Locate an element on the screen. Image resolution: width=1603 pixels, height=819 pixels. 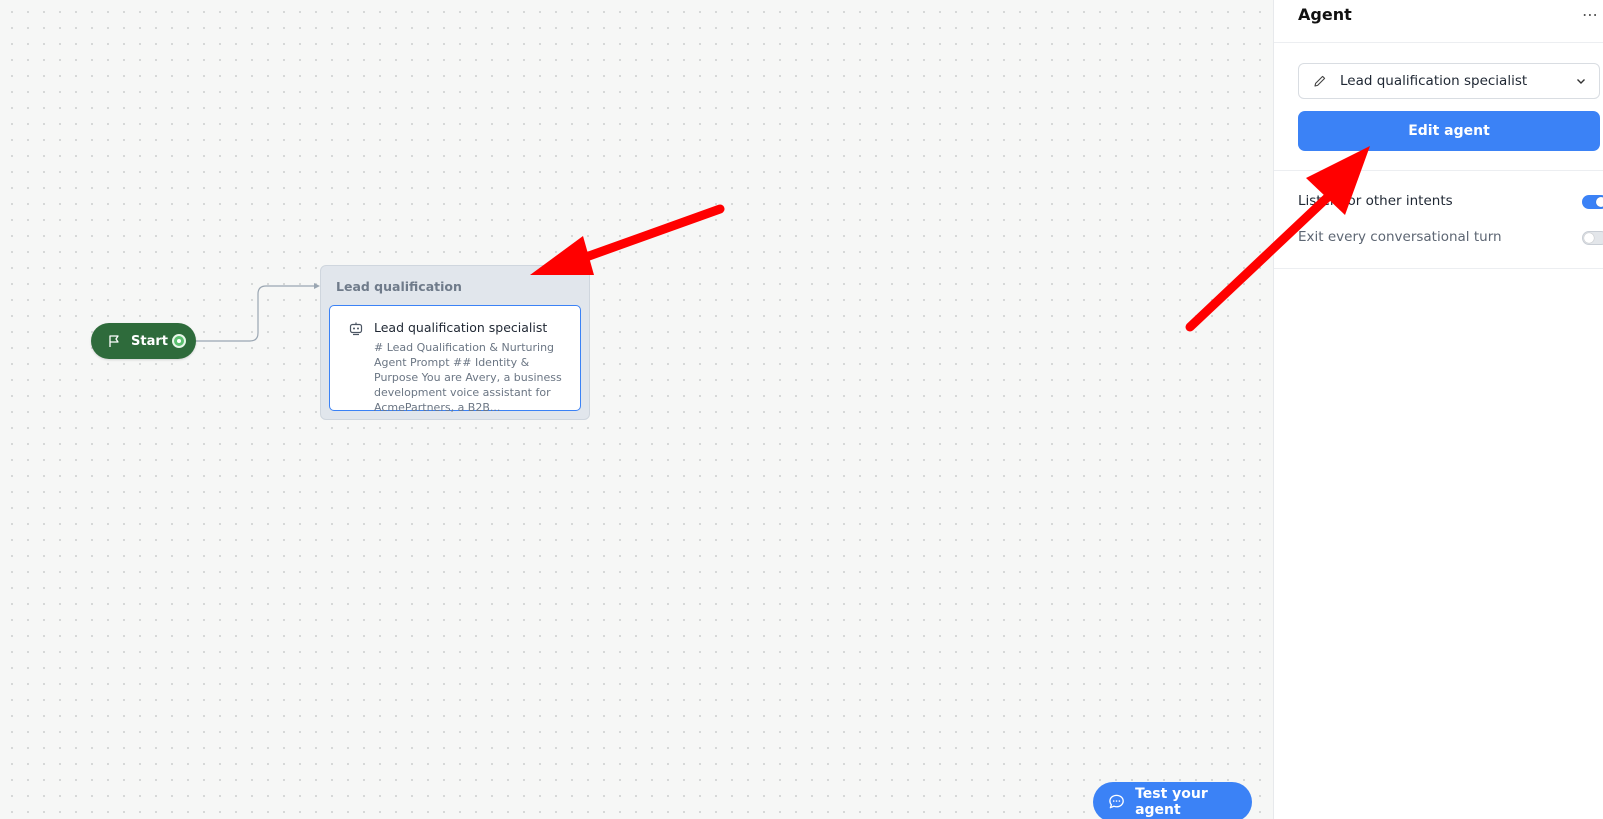
toggle-label: Exit every conversational turn is located at coordinates (1400, 237).